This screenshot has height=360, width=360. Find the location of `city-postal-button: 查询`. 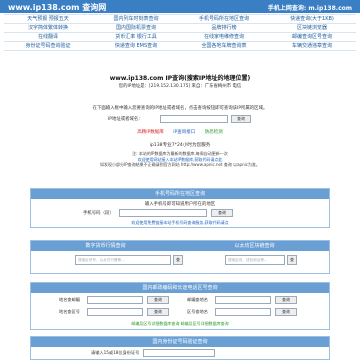

city-postal-button: 查询 is located at coordinates (158, 300).